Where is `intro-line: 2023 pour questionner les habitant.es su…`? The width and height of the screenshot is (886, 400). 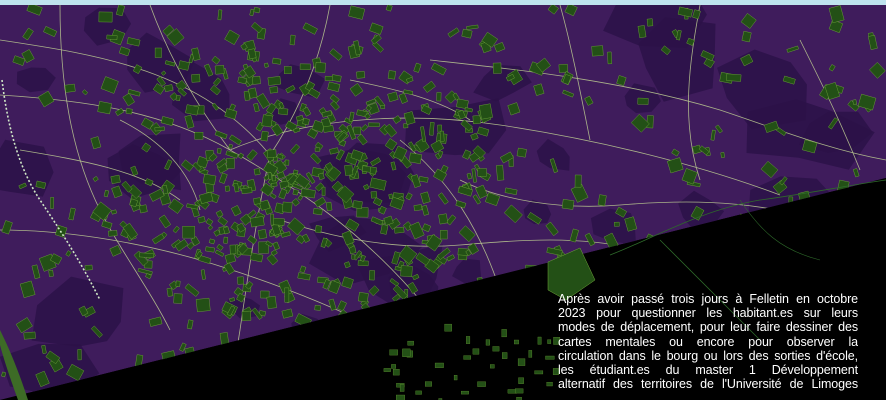
intro-line: 2023 pour questionner les habitant.es su… is located at coordinates (708, 313).